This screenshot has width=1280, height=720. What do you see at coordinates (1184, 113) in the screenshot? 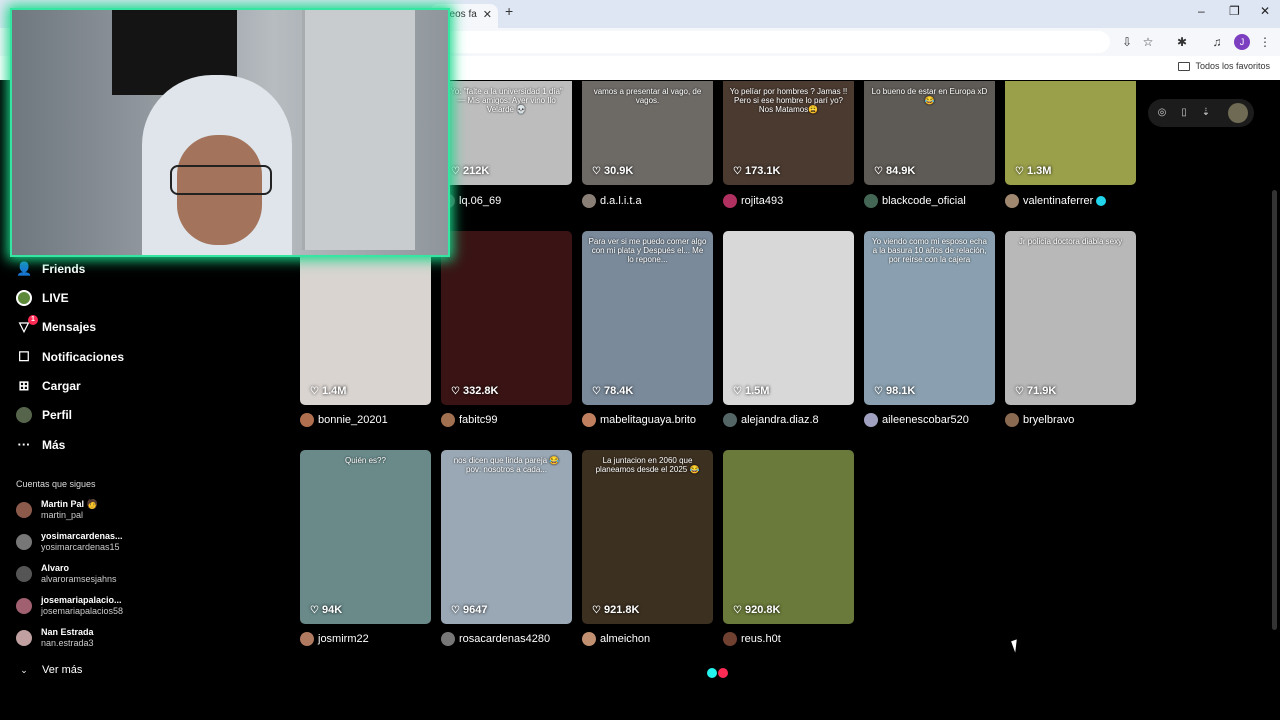
I see `device-icon: ▯` at bounding box center [1184, 113].